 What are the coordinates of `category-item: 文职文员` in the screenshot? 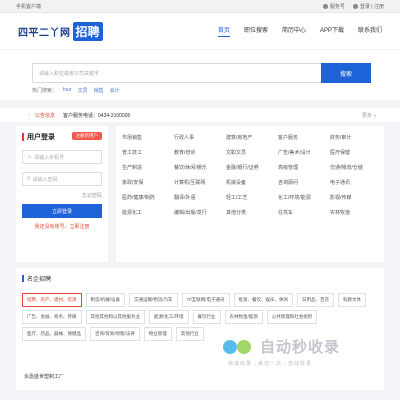 It's located at (250, 152).